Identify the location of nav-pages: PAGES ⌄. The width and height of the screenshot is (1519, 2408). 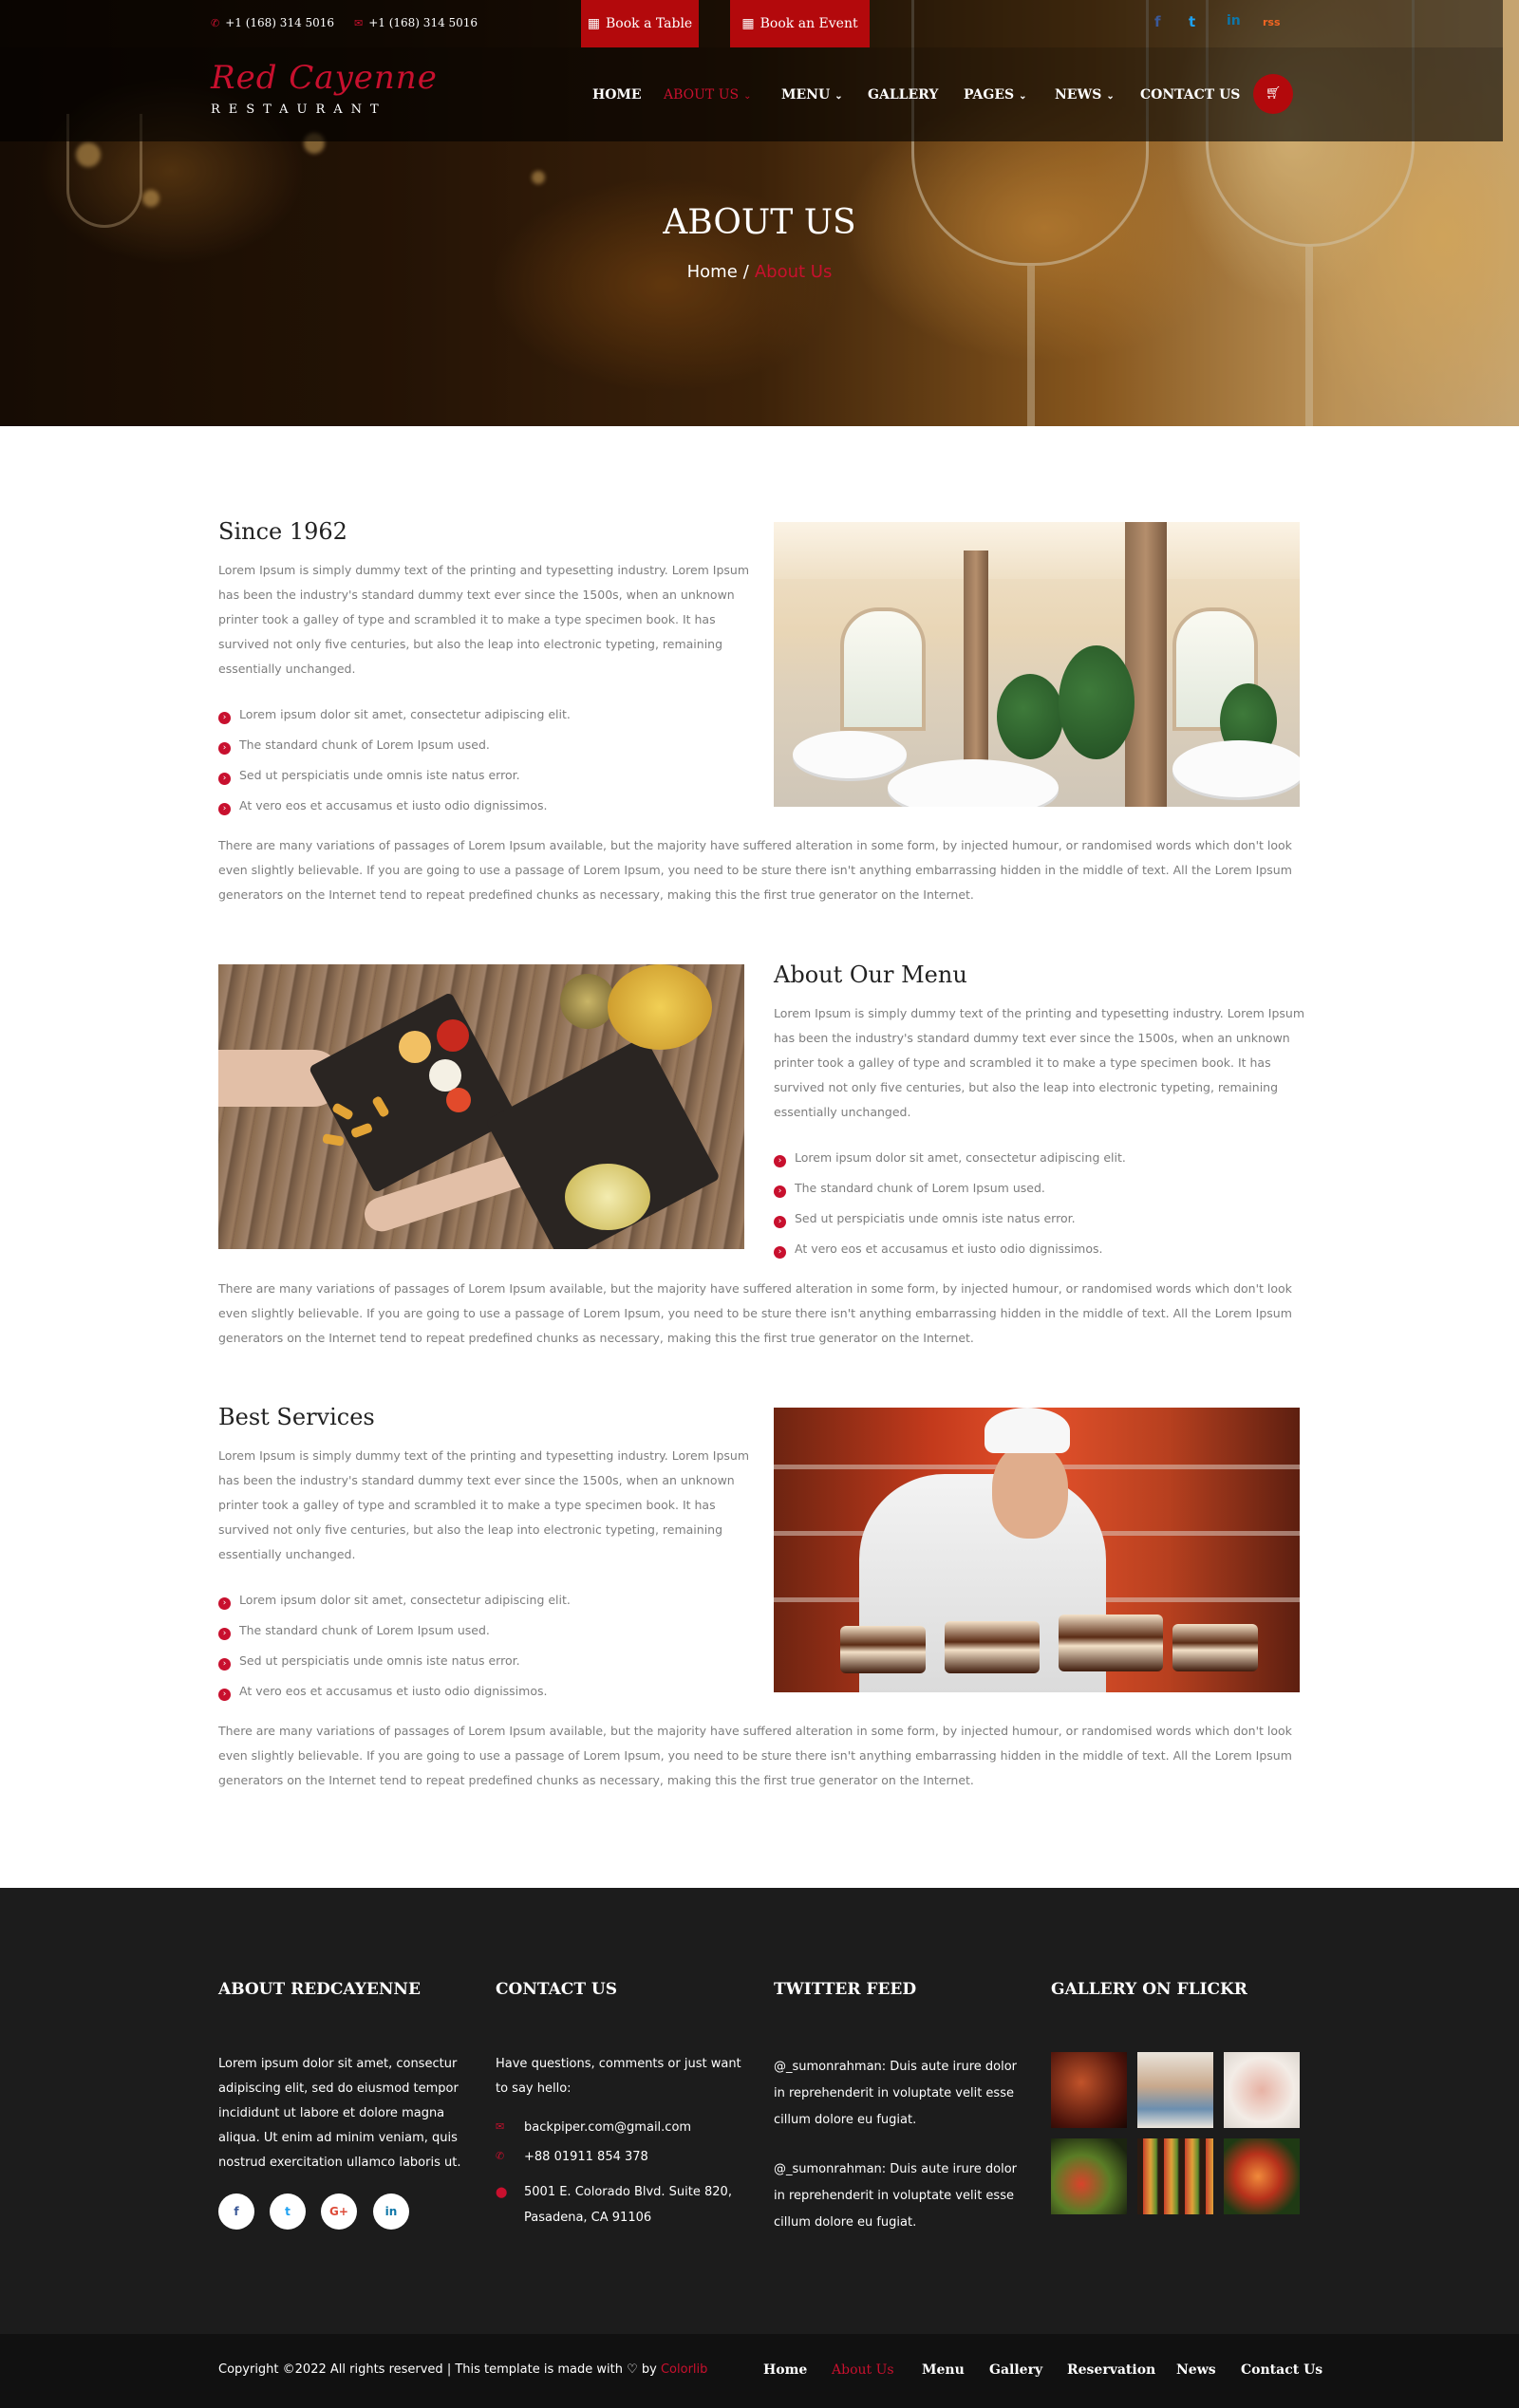
(996, 95).